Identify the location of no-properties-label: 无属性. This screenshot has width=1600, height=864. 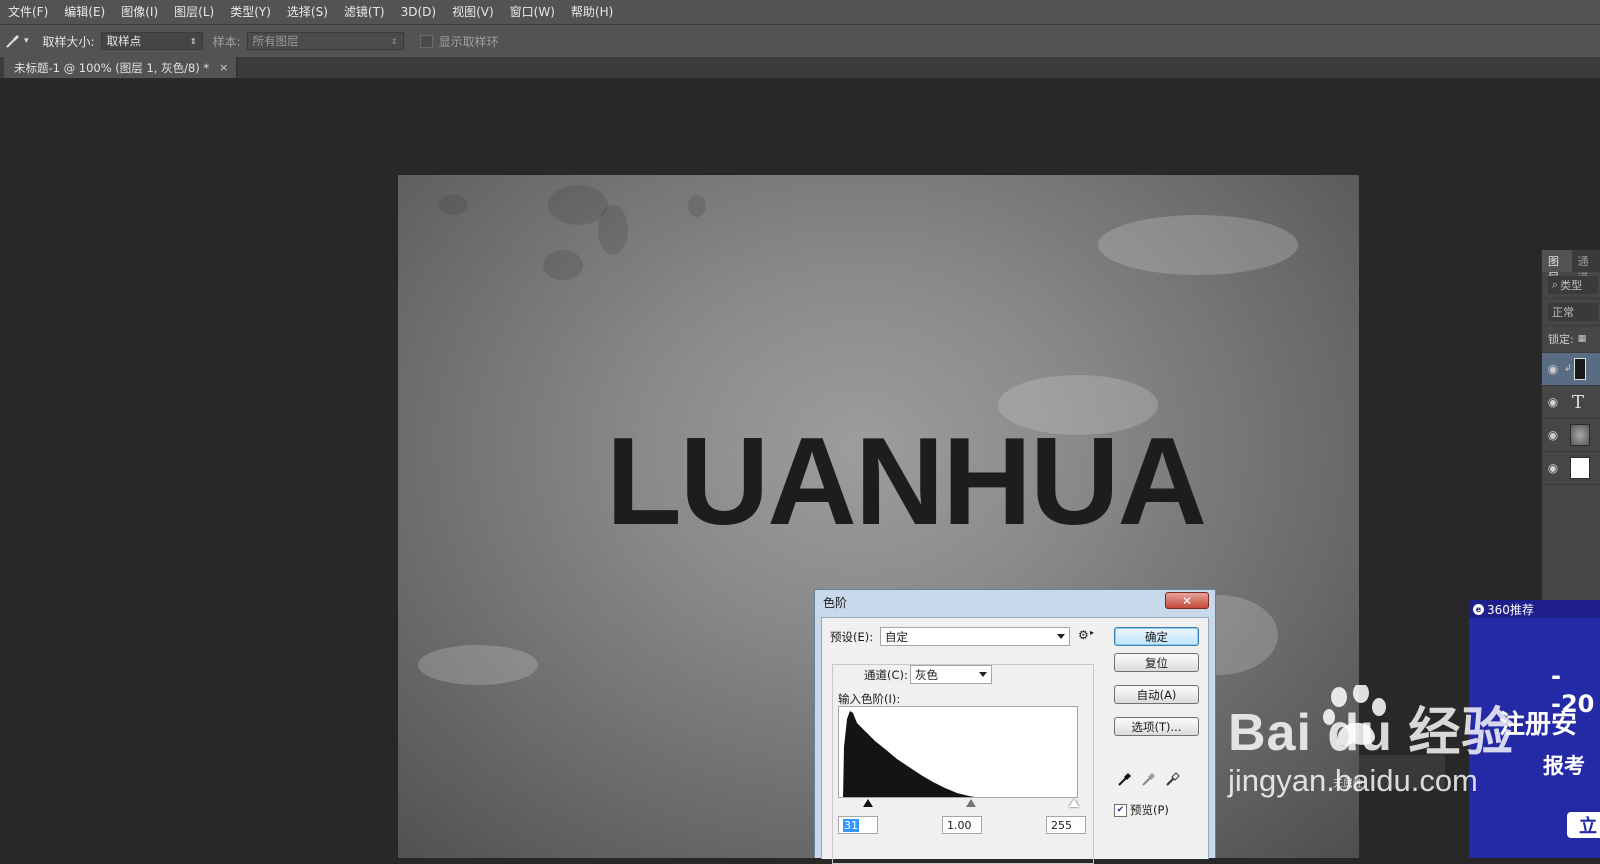
(1348, 784).